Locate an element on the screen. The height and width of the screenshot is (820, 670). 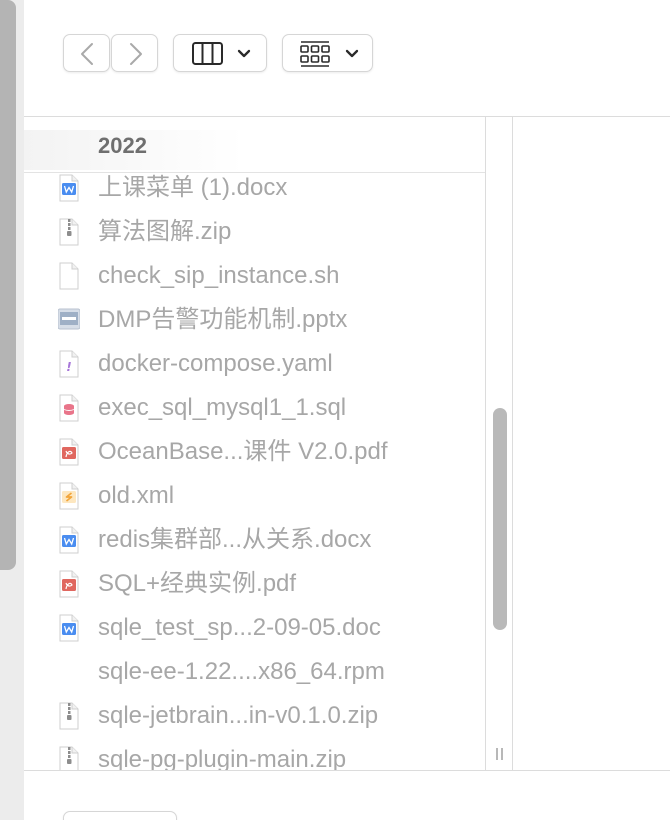
file-list-item: old.xml is located at coordinates (254, 496).